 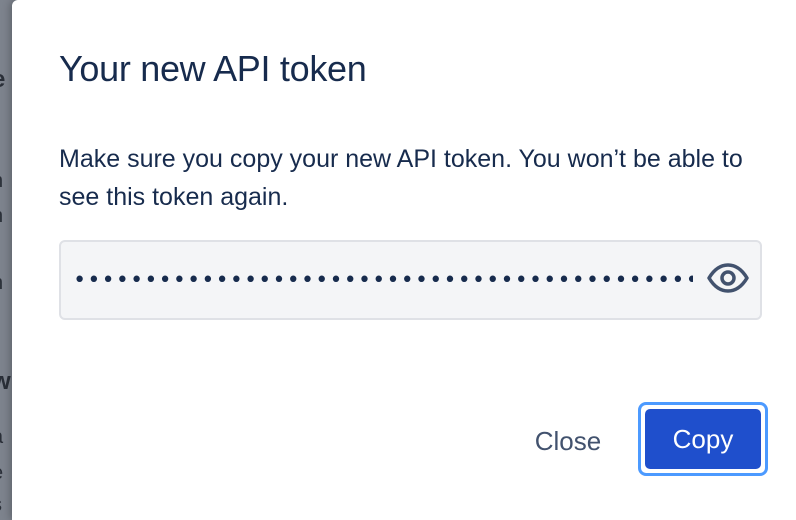 I want to click on backdrop-text: w, so click(x=5, y=381).